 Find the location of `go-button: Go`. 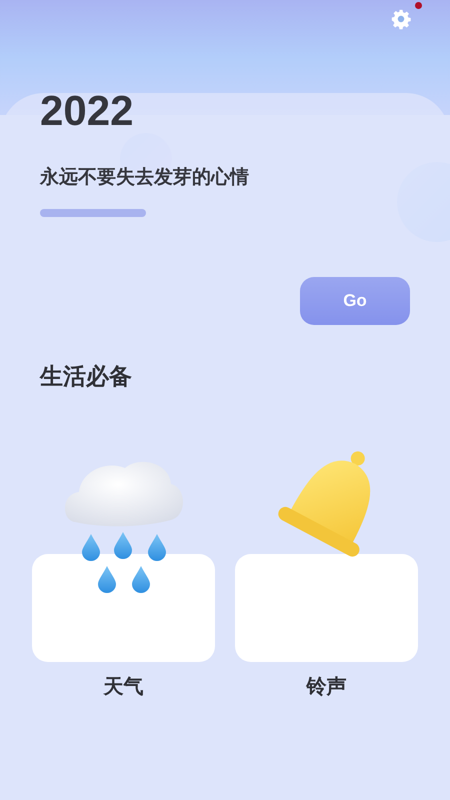

go-button: Go is located at coordinates (355, 301).